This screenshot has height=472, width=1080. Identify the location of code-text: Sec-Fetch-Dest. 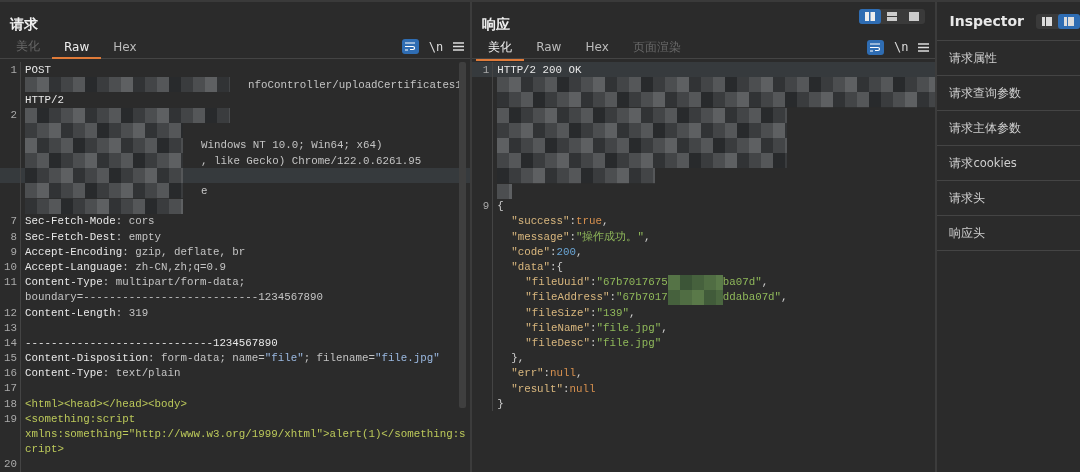
(70, 236).